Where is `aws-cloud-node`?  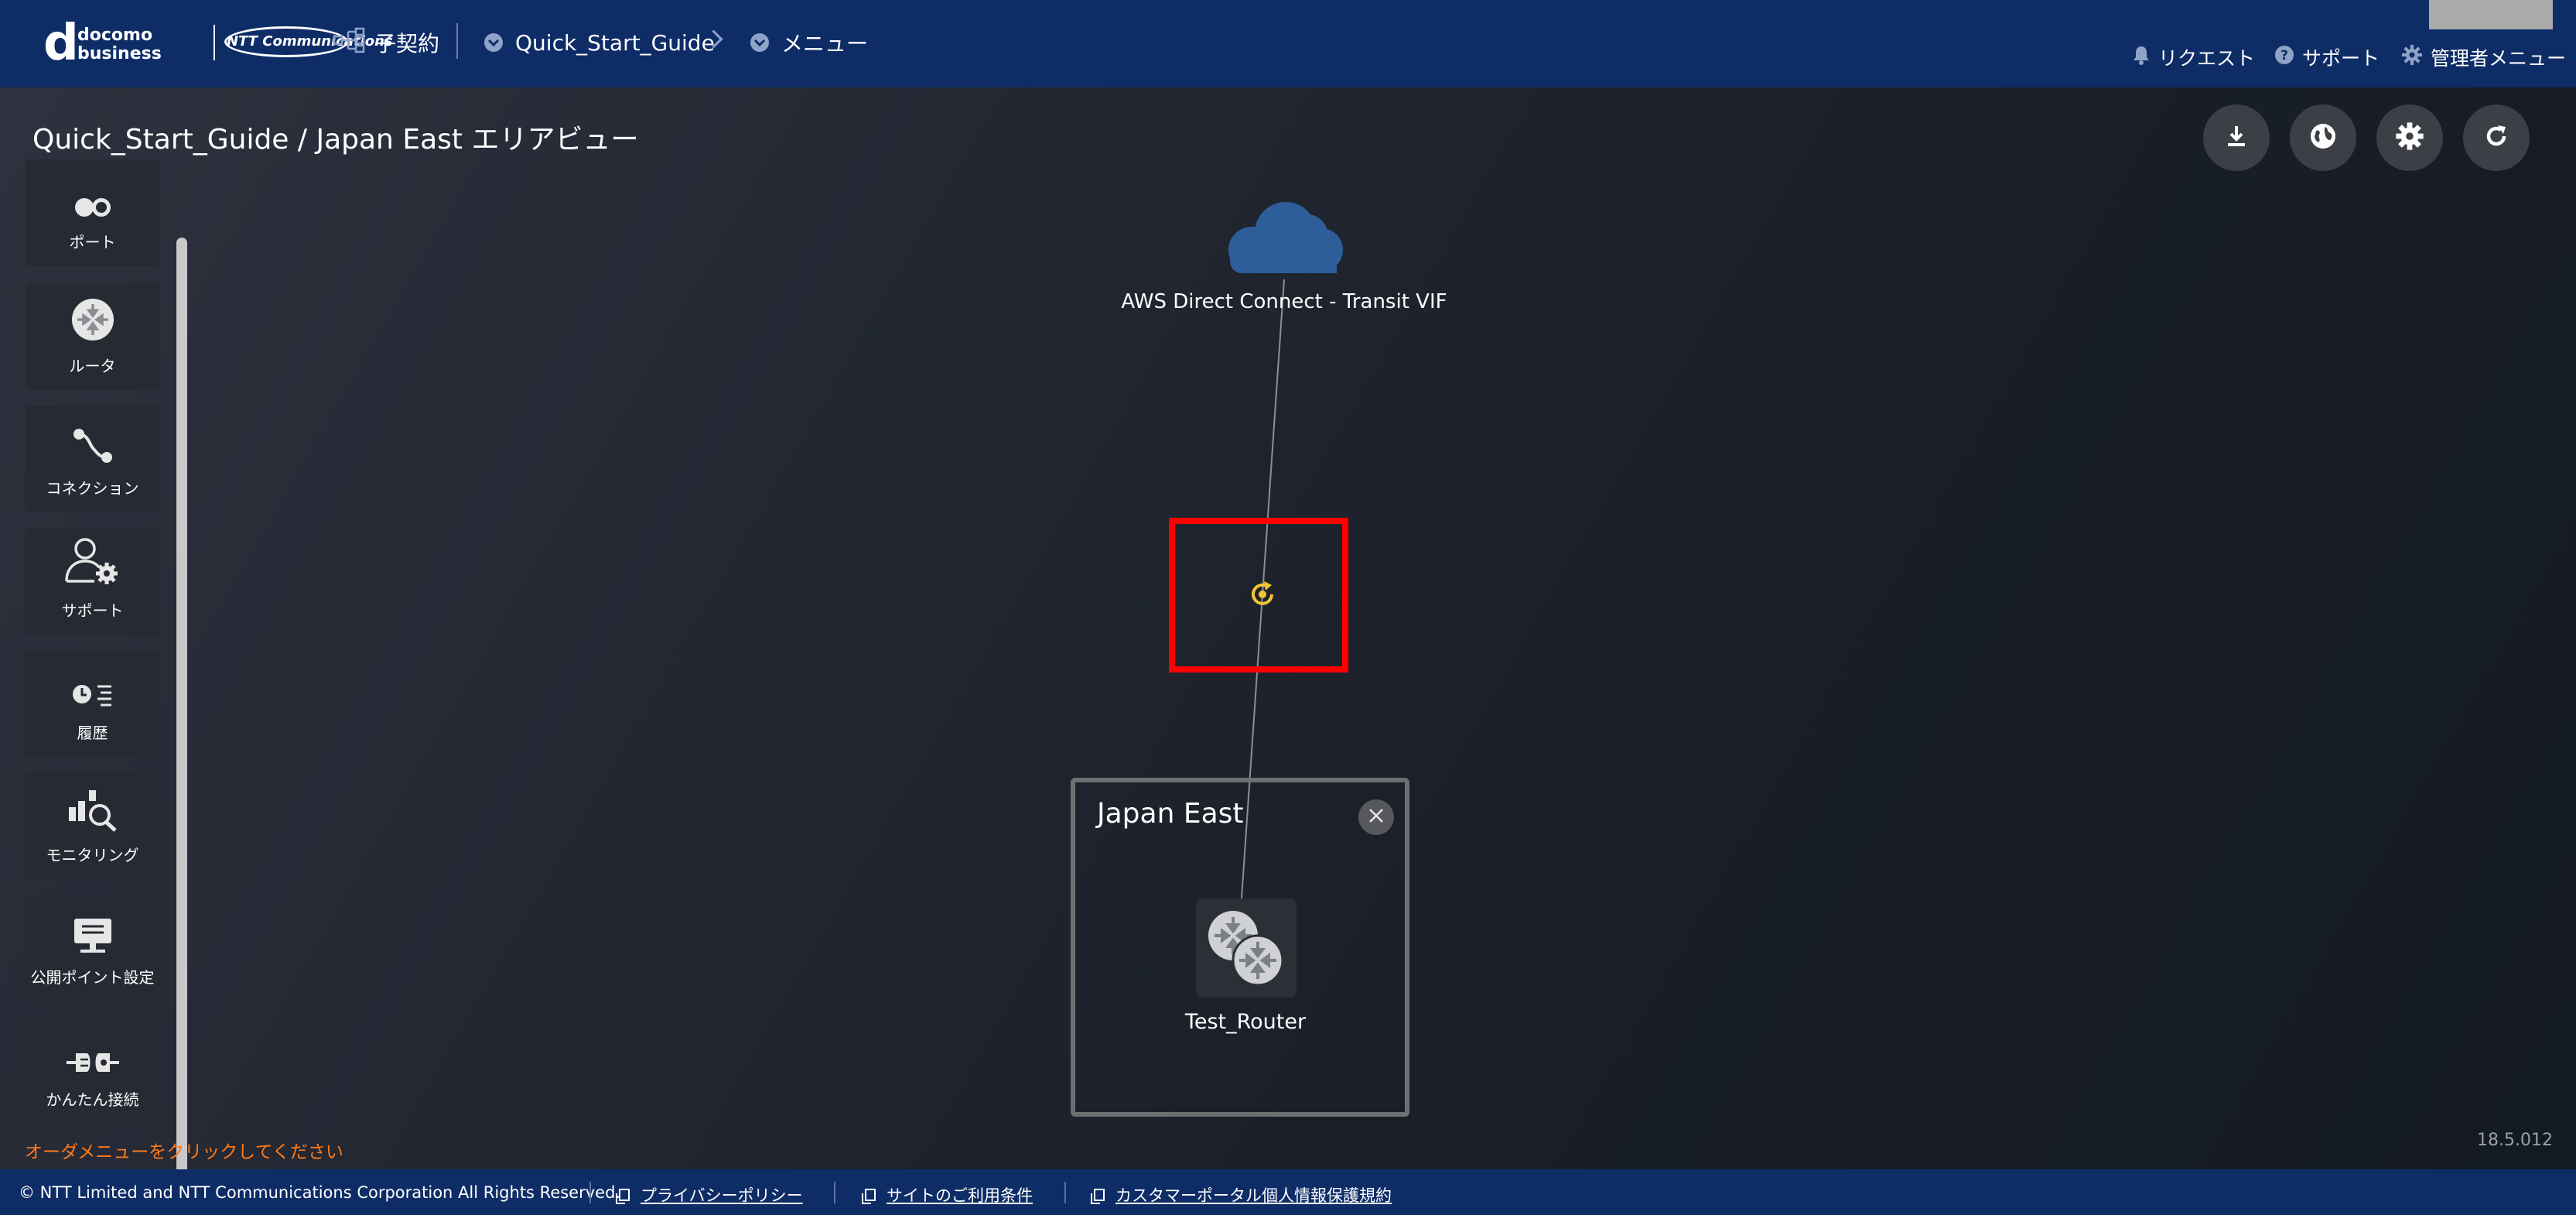
aws-cloud-node is located at coordinates (1286, 238).